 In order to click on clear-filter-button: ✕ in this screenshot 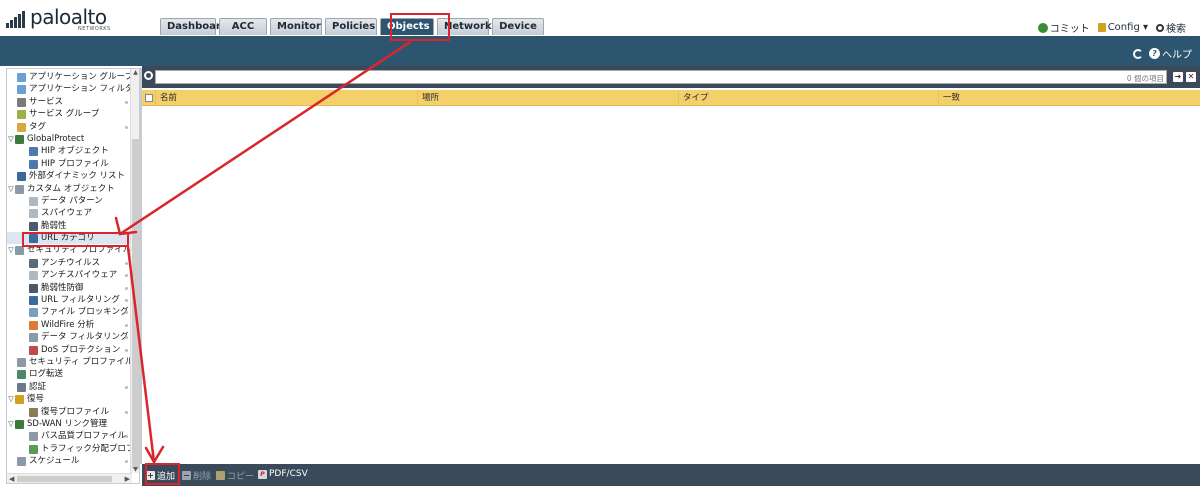, I will do `click(1191, 77)`.